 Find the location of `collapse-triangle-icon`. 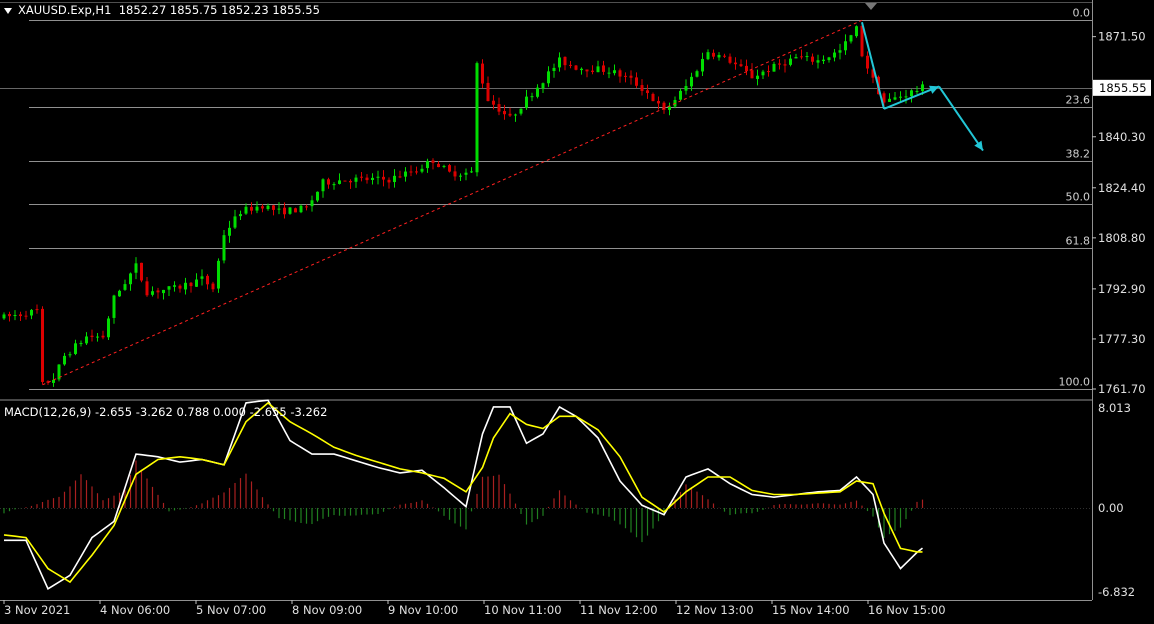

collapse-triangle-icon is located at coordinates (8, 10).